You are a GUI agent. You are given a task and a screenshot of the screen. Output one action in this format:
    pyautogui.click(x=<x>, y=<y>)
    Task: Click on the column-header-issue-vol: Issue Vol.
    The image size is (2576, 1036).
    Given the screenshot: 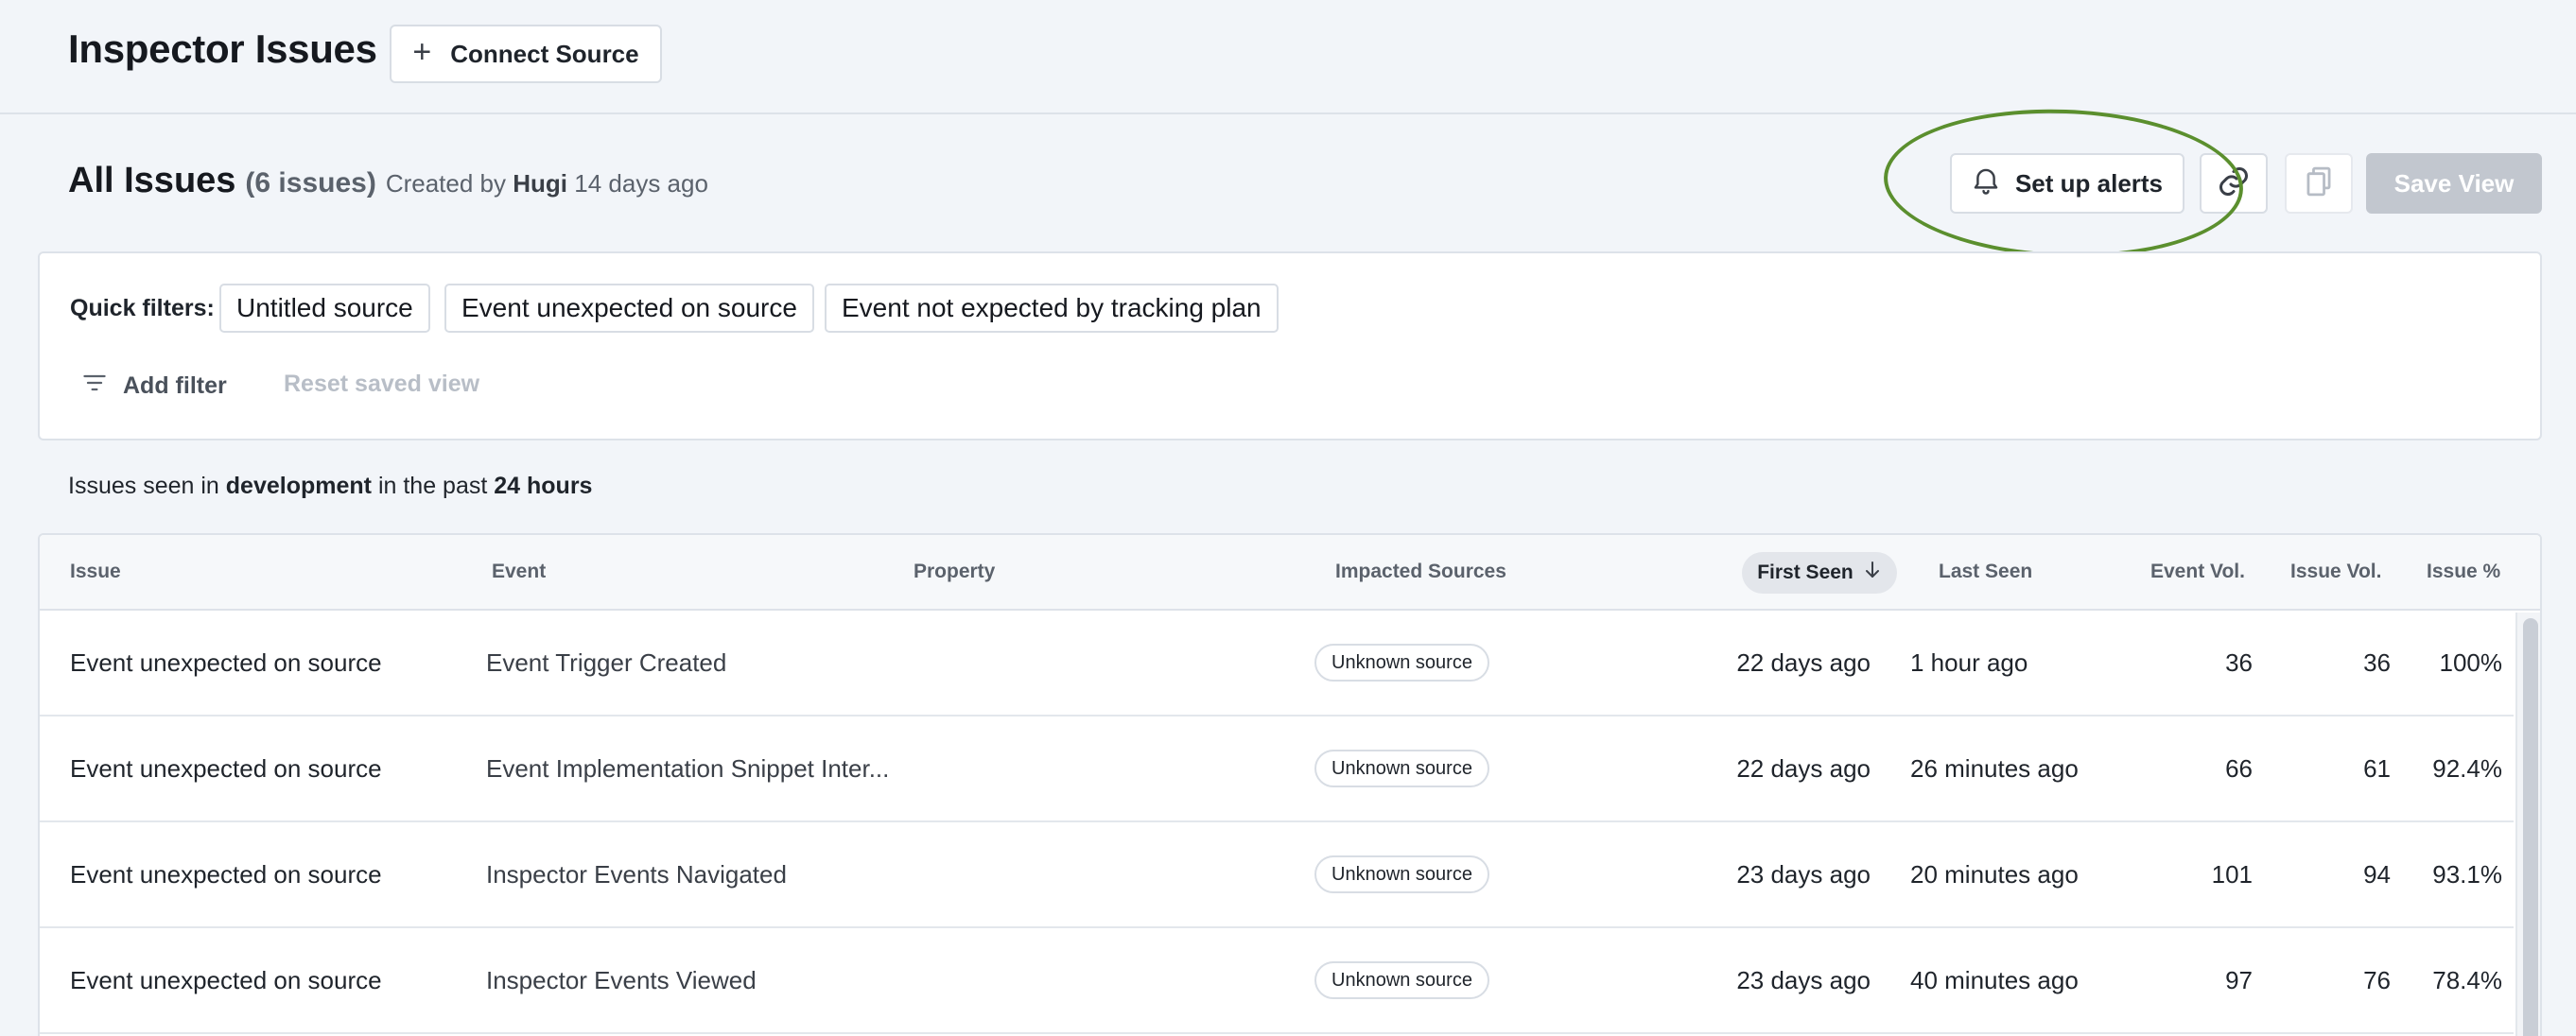 What is the action you would take?
    pyautogui.click(x=2335, y=572)
    